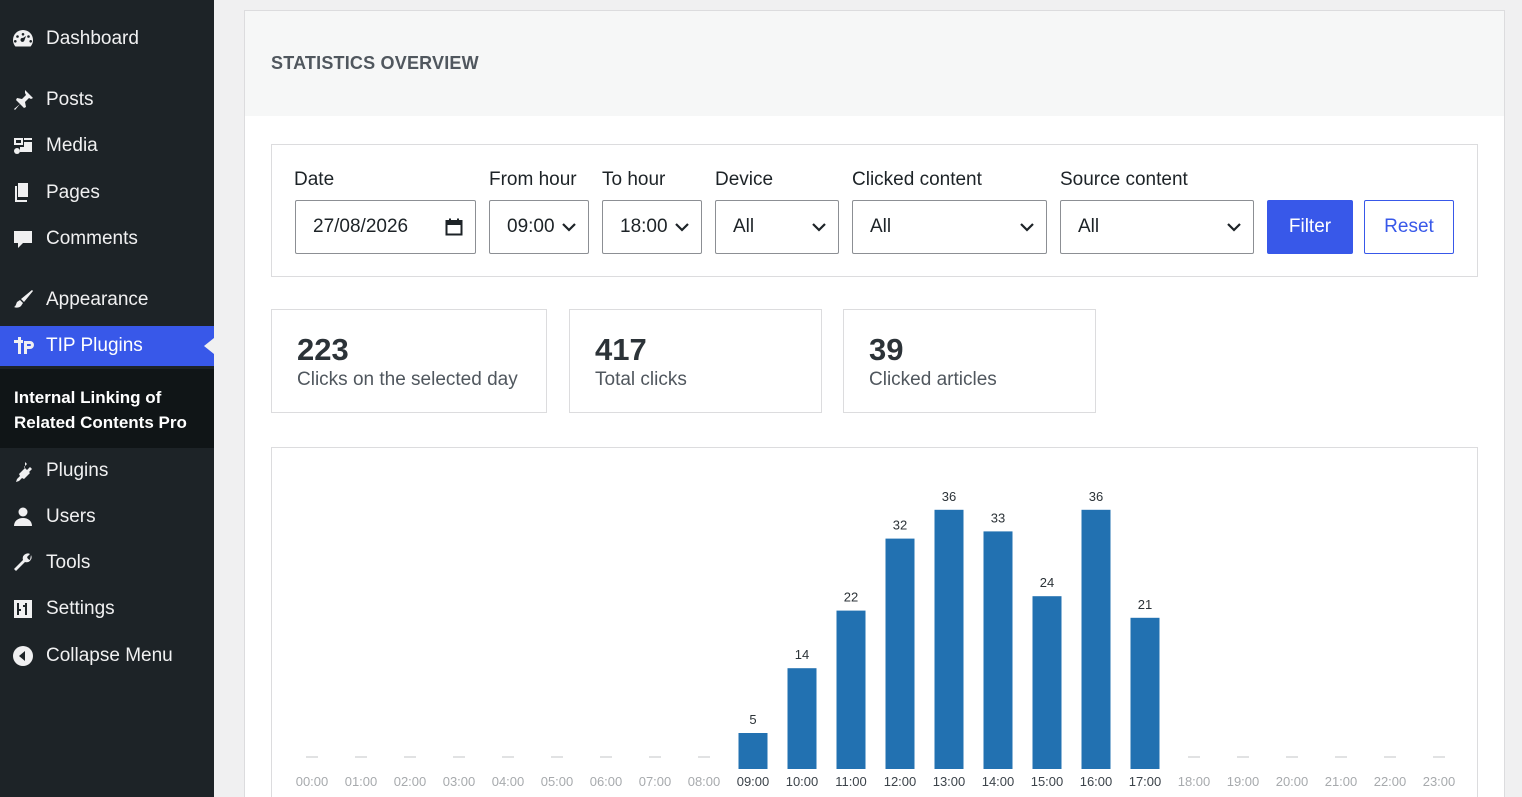  What do you see at coordinates (744, 226) in the screenshot?
I see `device-value: All` at bounding box center [744, 226].